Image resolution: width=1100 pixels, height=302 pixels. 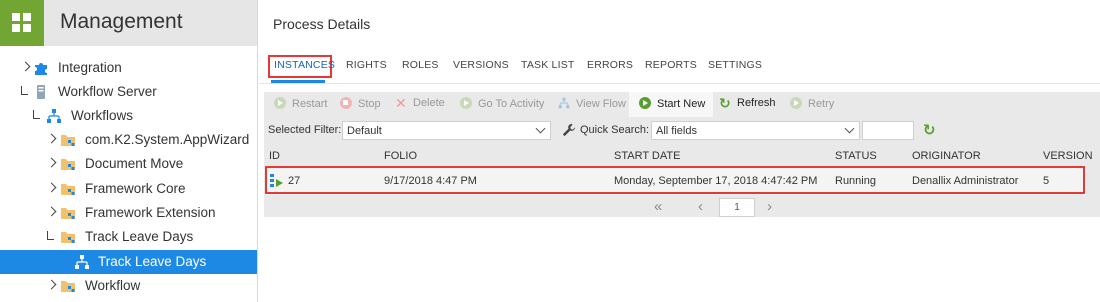 I want to click on tree-item-label: com.K2.System.AppWizard, so click(x=167, y=139).